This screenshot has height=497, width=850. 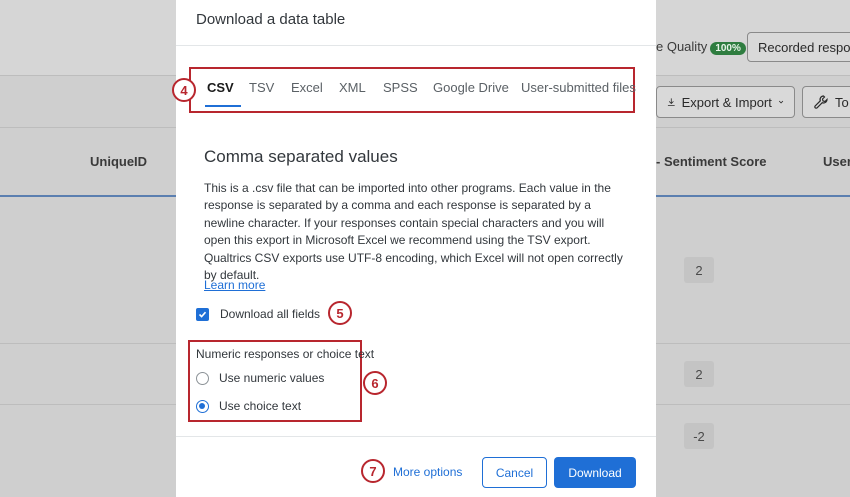 I want to click on numeric-values-label: Use numeric values, so click(x=272, y=378).